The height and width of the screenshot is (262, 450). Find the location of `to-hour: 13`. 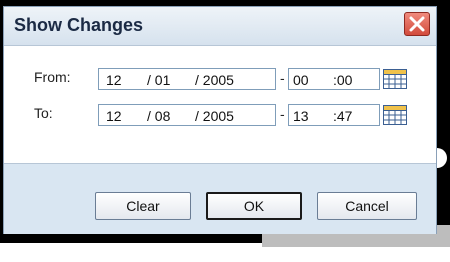

to-hour: 13 is located at coordinates (301, 116).